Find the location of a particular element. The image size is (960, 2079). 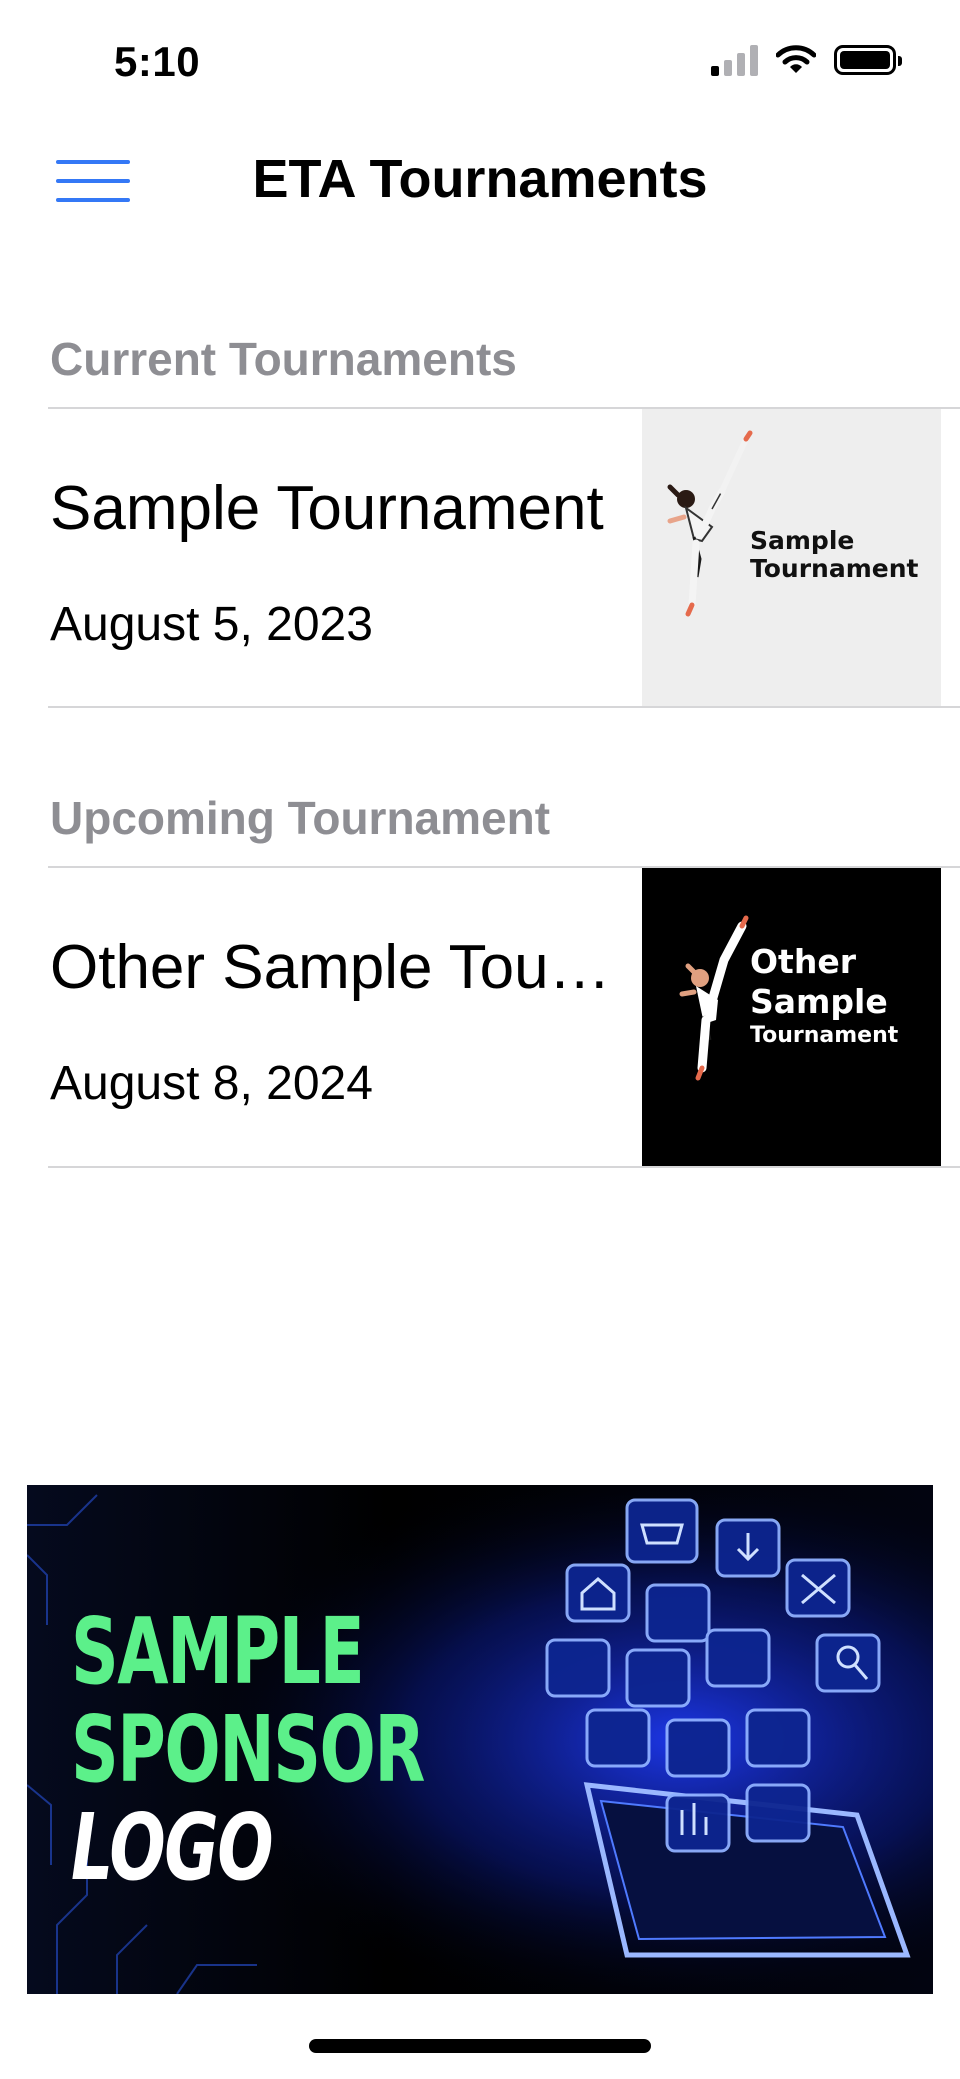

status-icons is located at coordinates (806, 60).